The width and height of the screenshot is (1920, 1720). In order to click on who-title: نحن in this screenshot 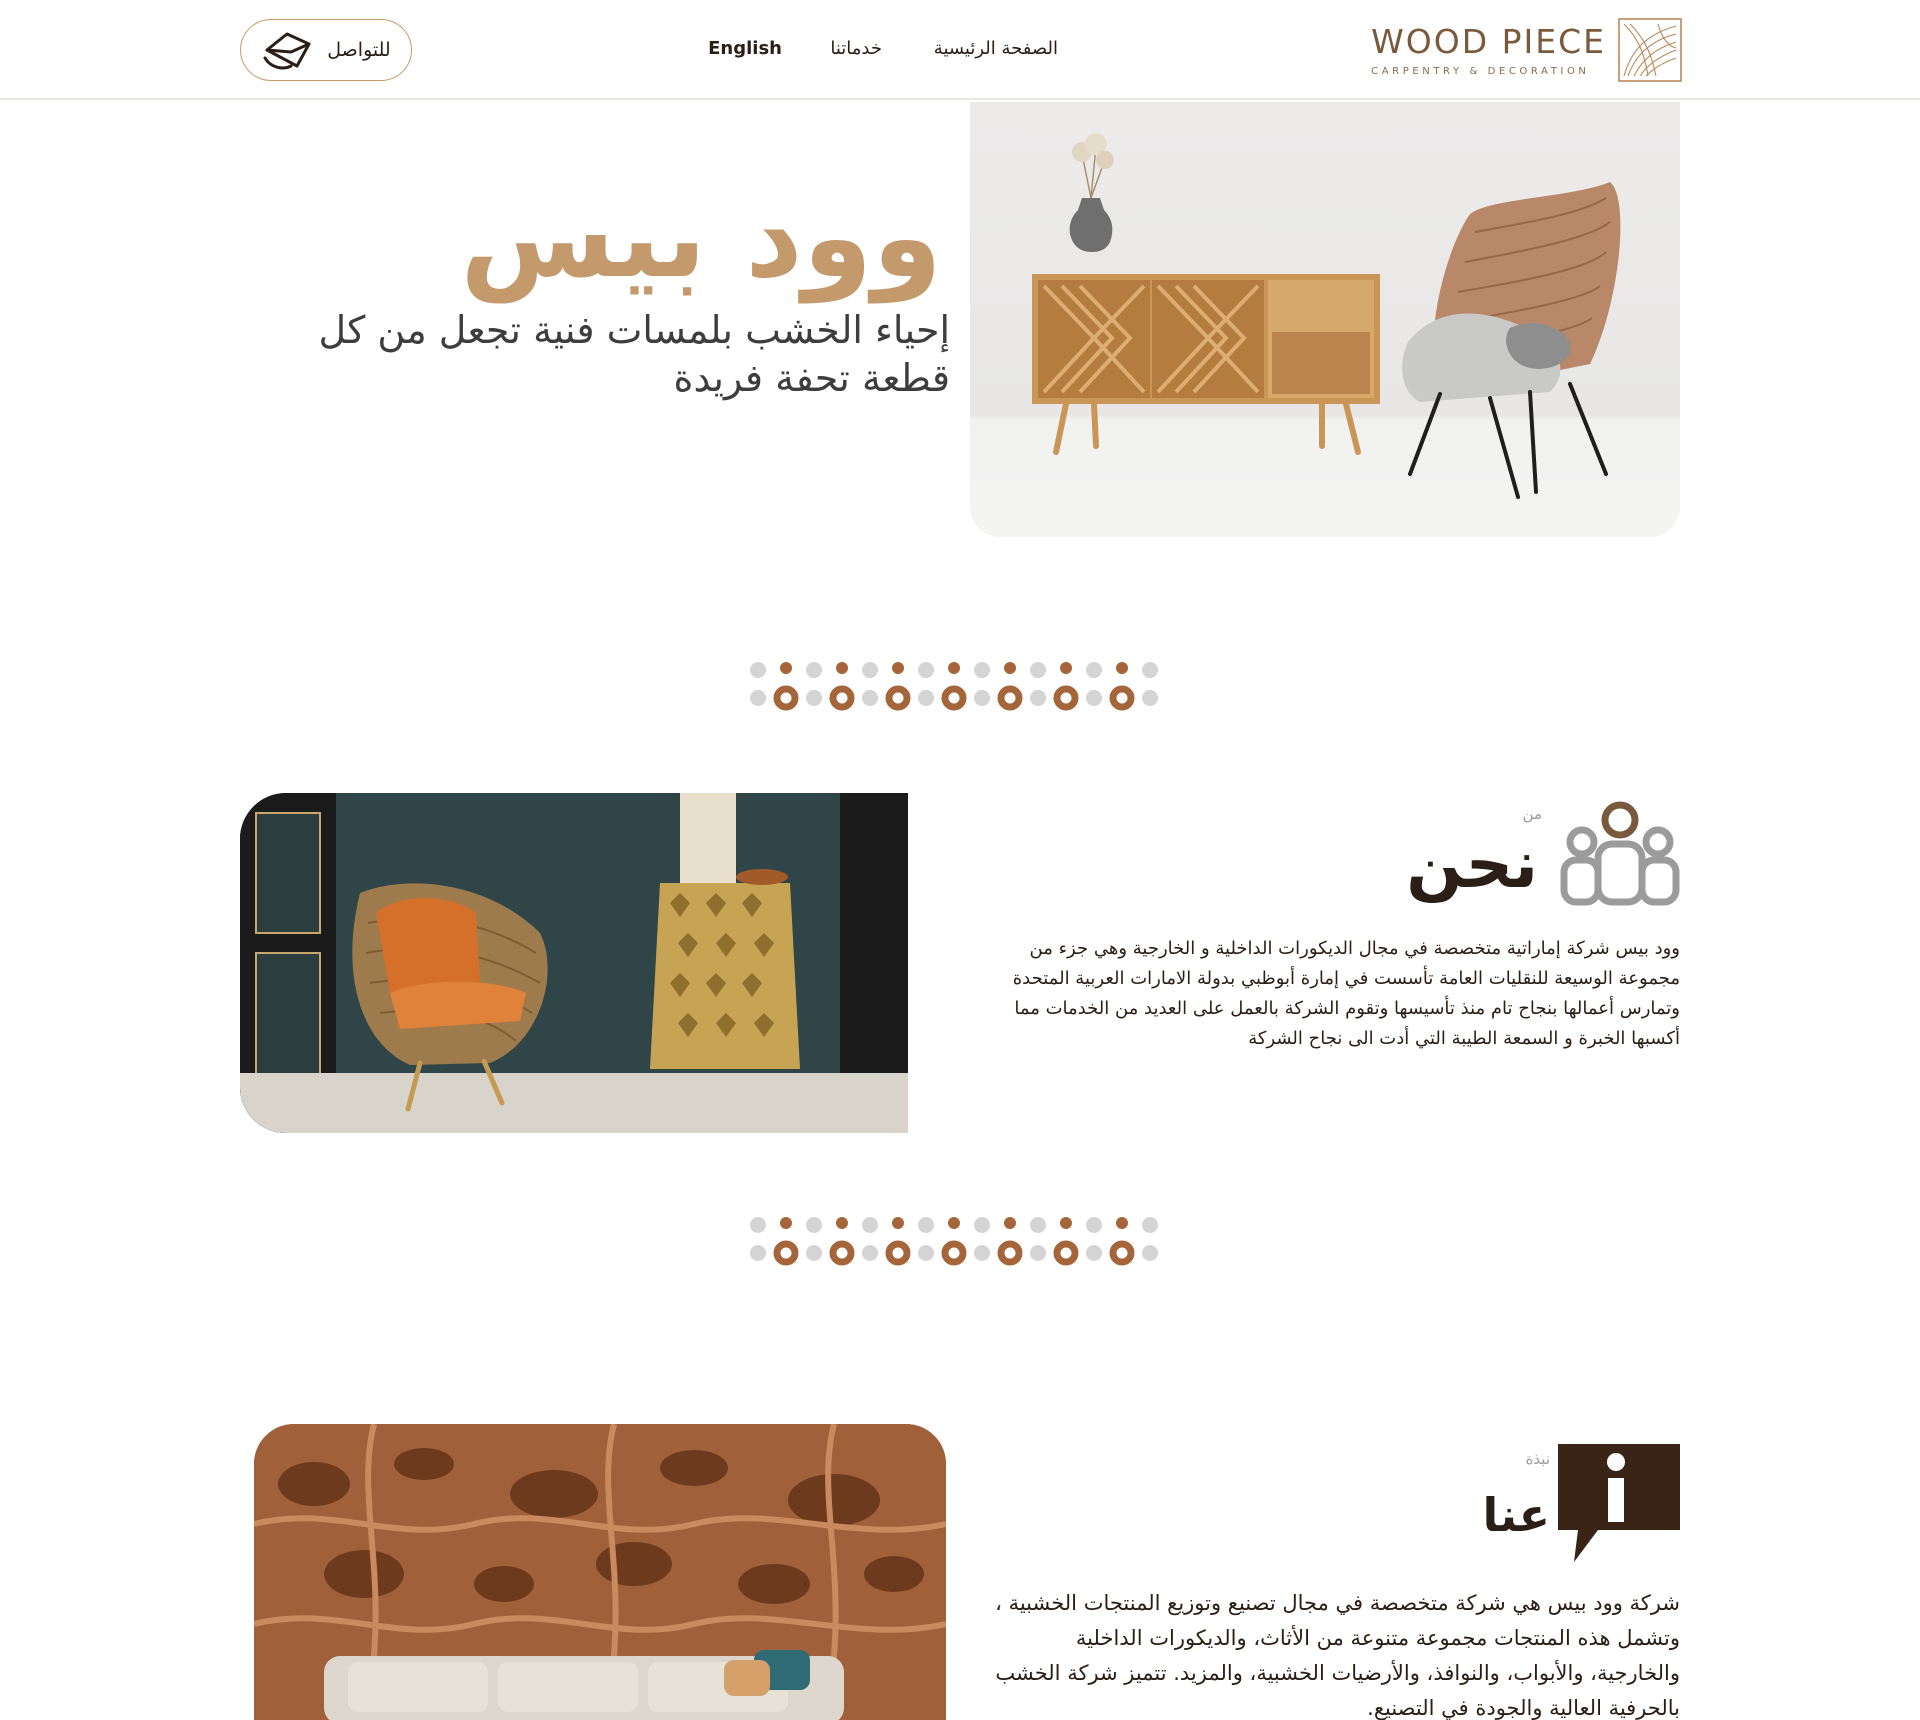, I will do `click(1472, 864)`.